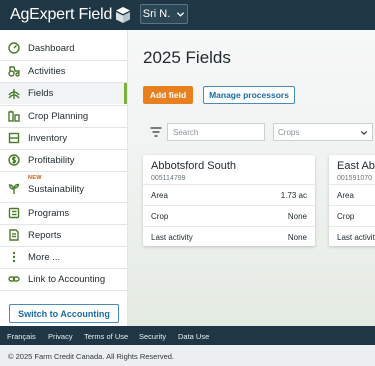 This screenshot has height=366, width=375. Describe the element at coordinates (106, 336) in the screenshot. I see `footer-link-terms: Terms of Use` at that location.